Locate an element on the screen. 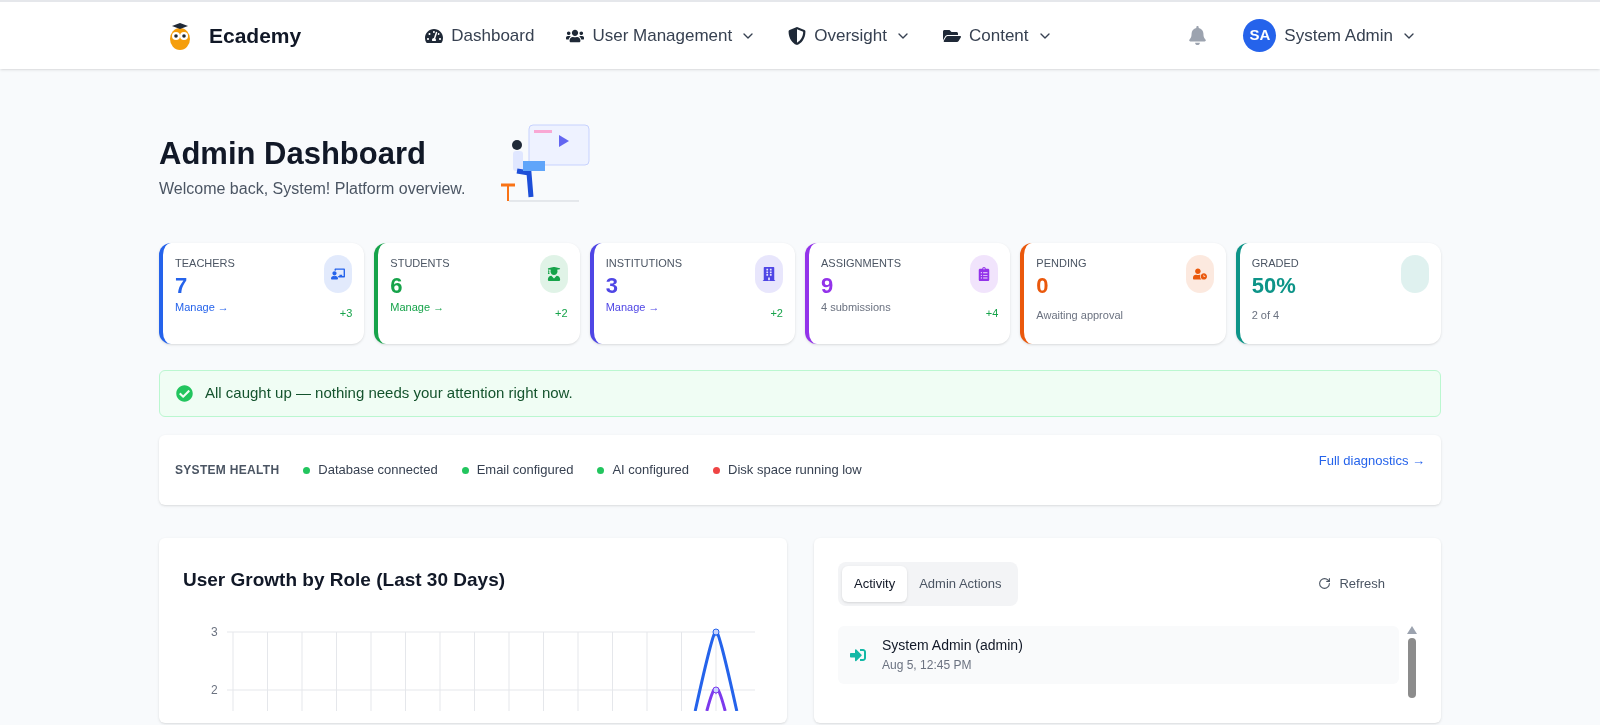 Image resolution: width=1600 pixels, height=725 pixels. stat-label: GRADED is located at coordinates (1275, 263).